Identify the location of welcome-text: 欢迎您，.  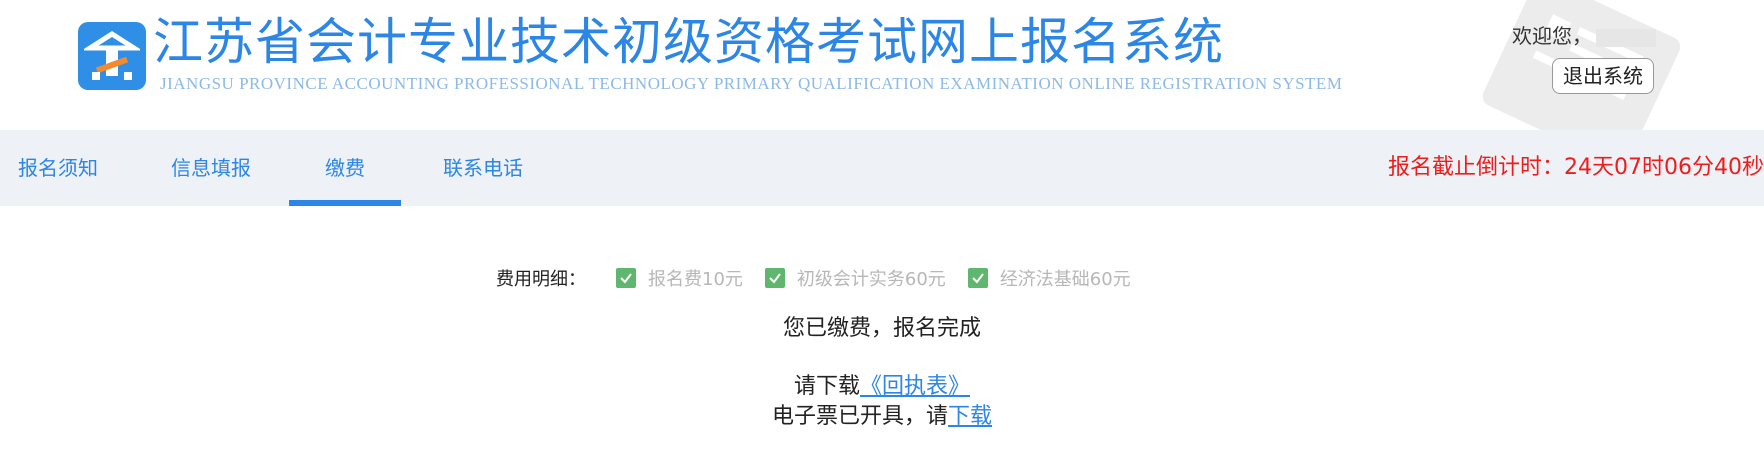
(1584, 34).